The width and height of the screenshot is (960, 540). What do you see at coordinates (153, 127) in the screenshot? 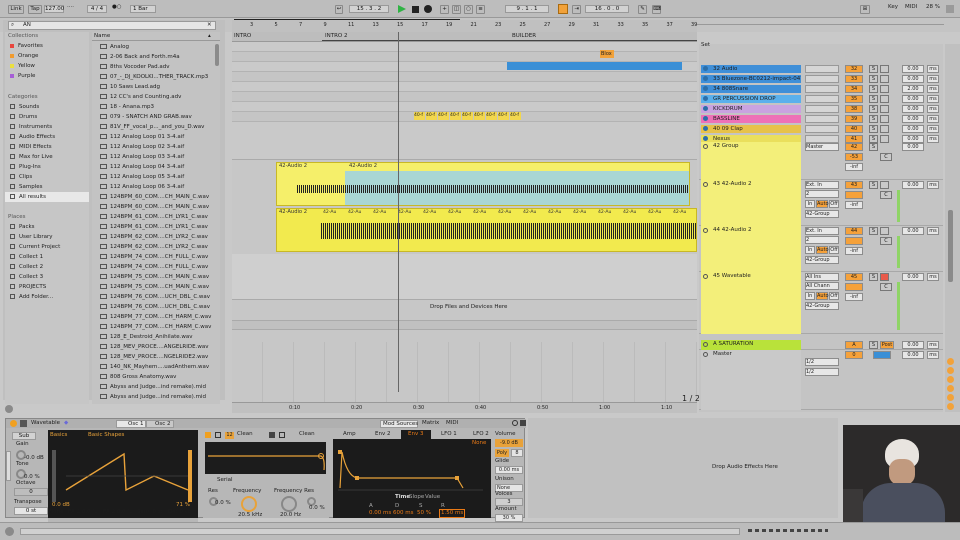
I see `file-list-item: 81V_FF_vocal_p..._and_you_D.wav` at bounding box center [153, 127].